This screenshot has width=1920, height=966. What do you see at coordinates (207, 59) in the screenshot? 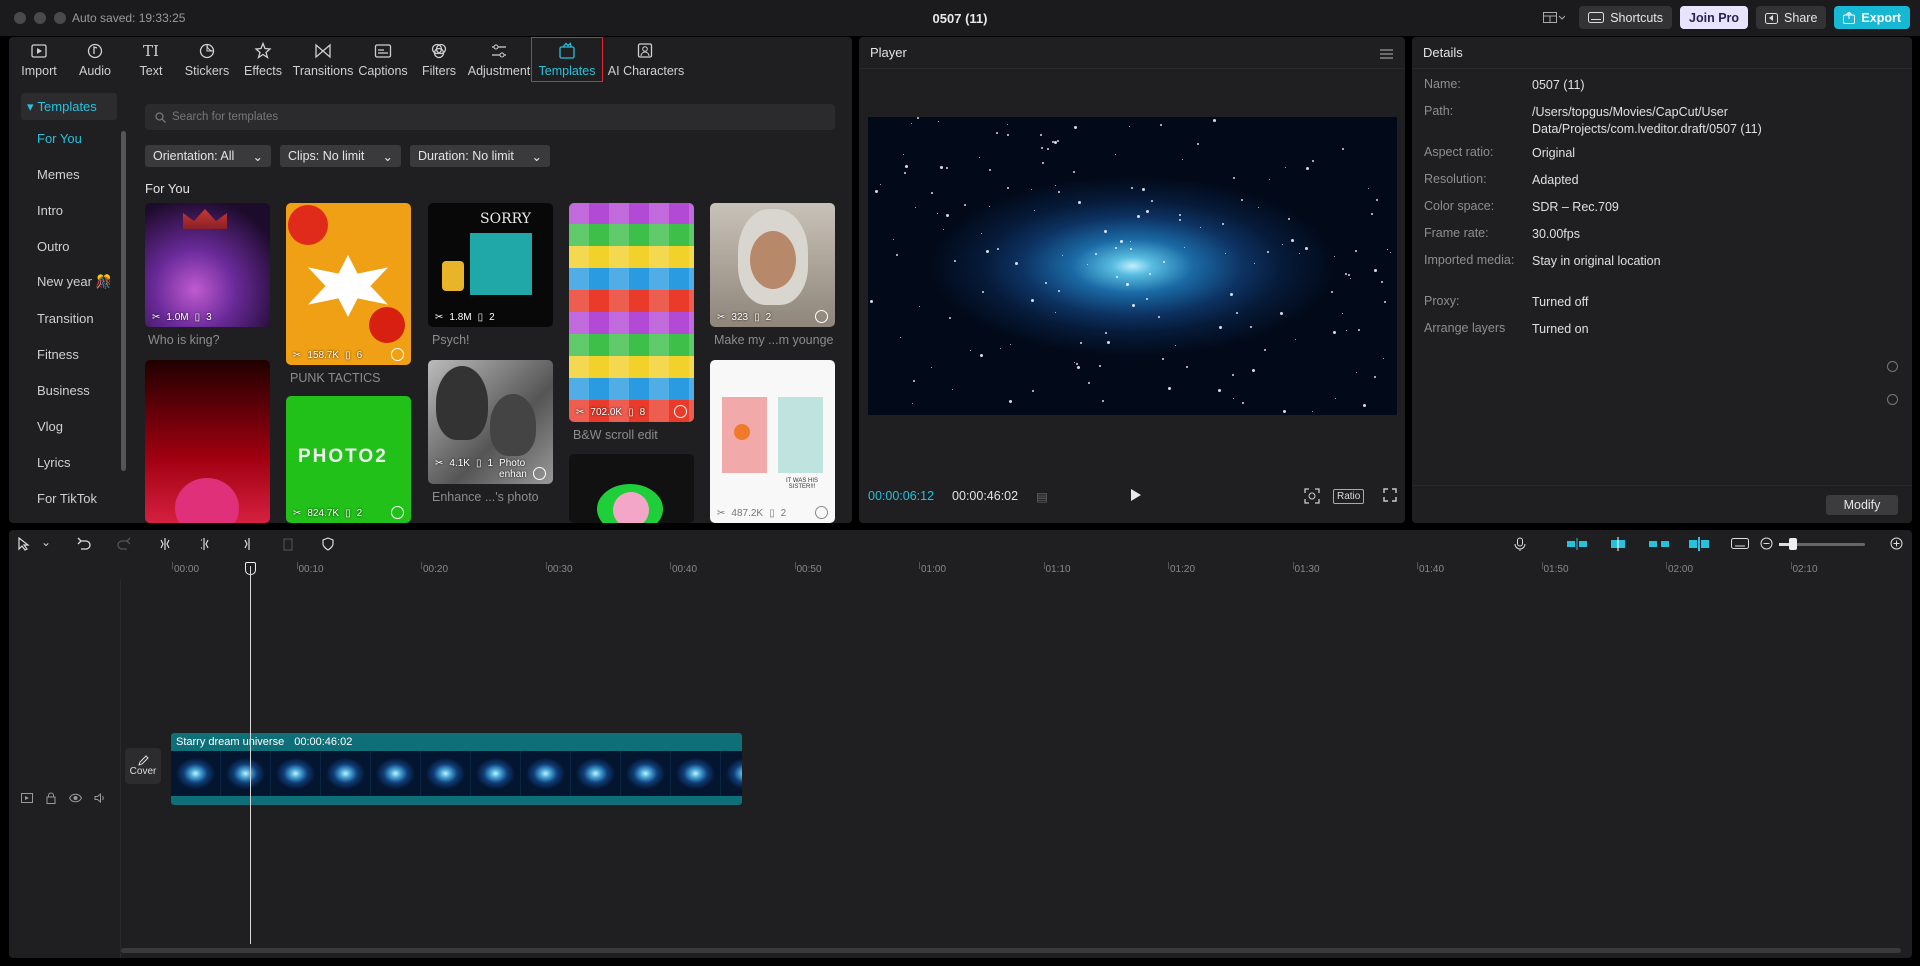
I see `tool-stickers: Stickers` at bounding box center [207, 59].